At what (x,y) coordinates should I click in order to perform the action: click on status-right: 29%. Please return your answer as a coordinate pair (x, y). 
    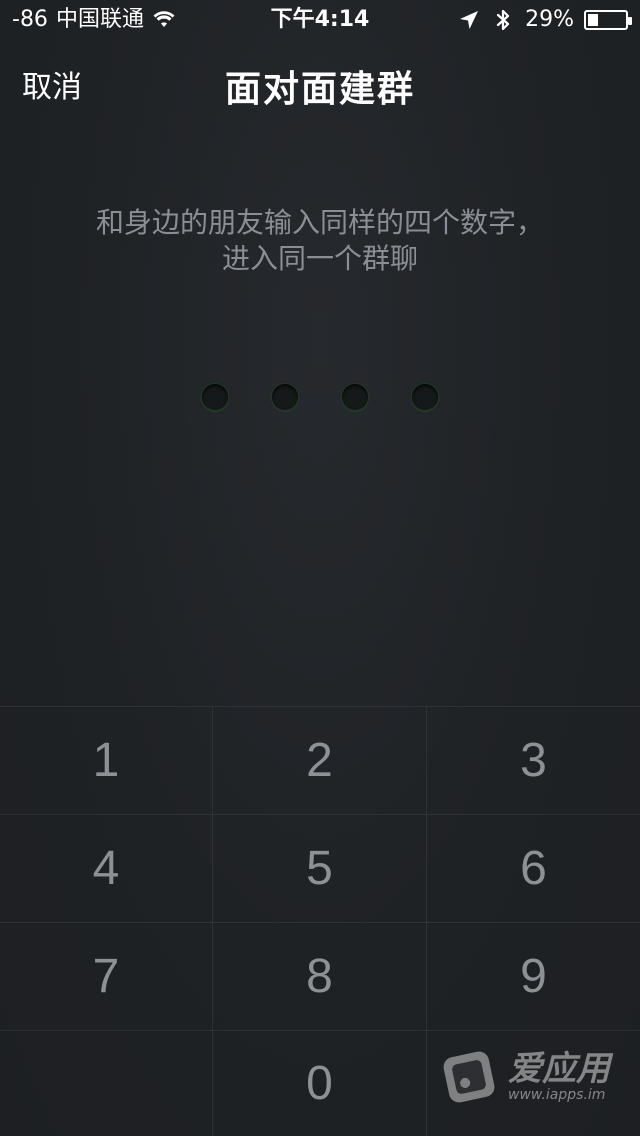
    Looking at the image, I should click on (544, 20).